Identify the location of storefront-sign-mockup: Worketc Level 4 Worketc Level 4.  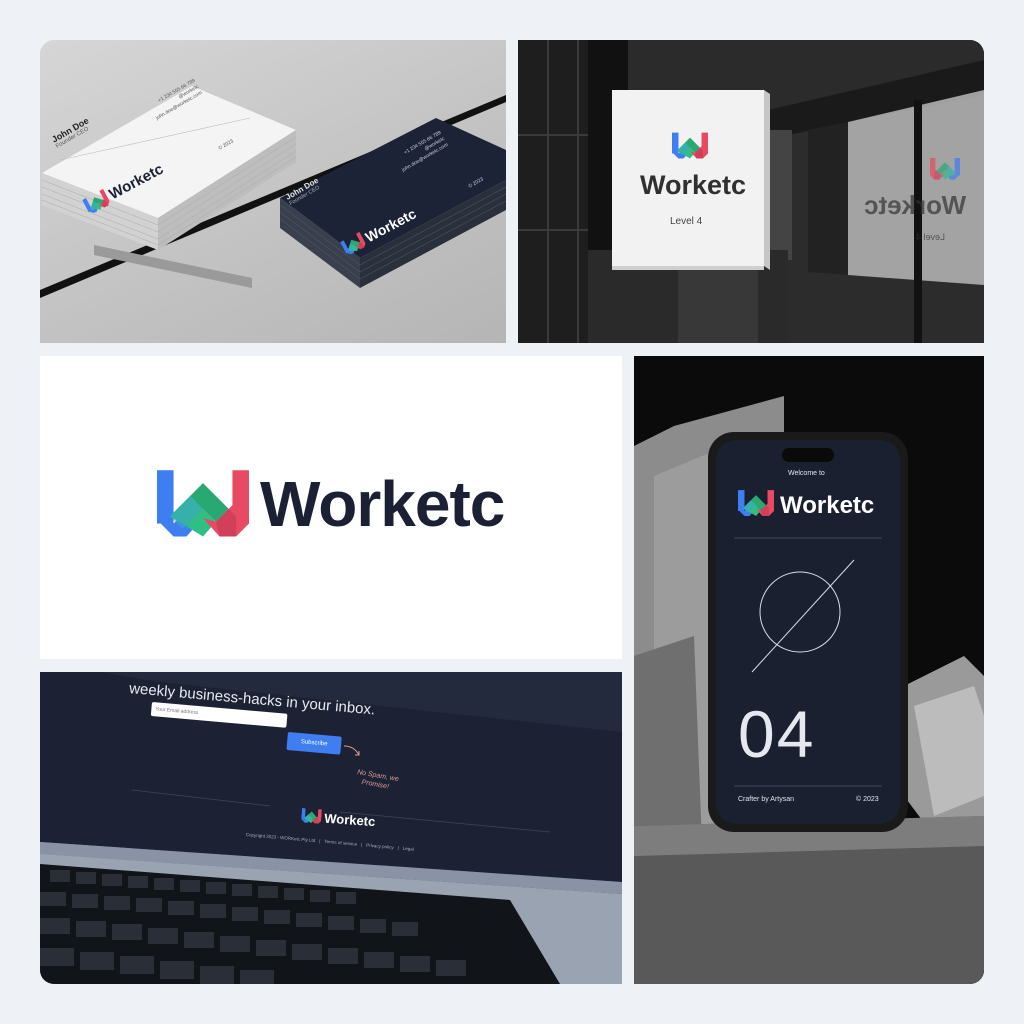
(751, 191).